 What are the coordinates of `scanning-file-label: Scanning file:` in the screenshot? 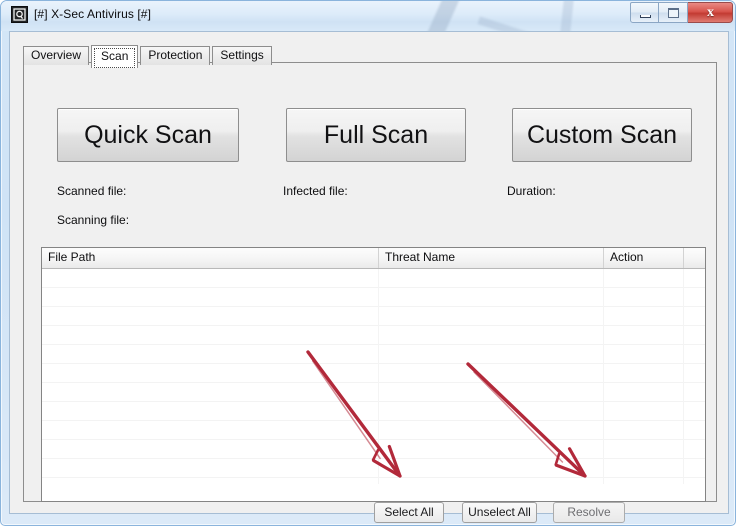 It's located at (93, 220).